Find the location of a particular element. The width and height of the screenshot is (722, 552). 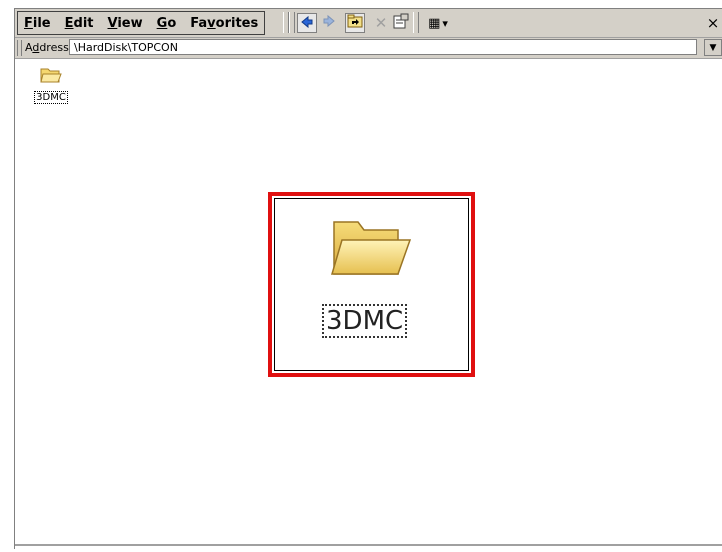

zoom-callout: 3DMC is located at coordinates (371, 284).